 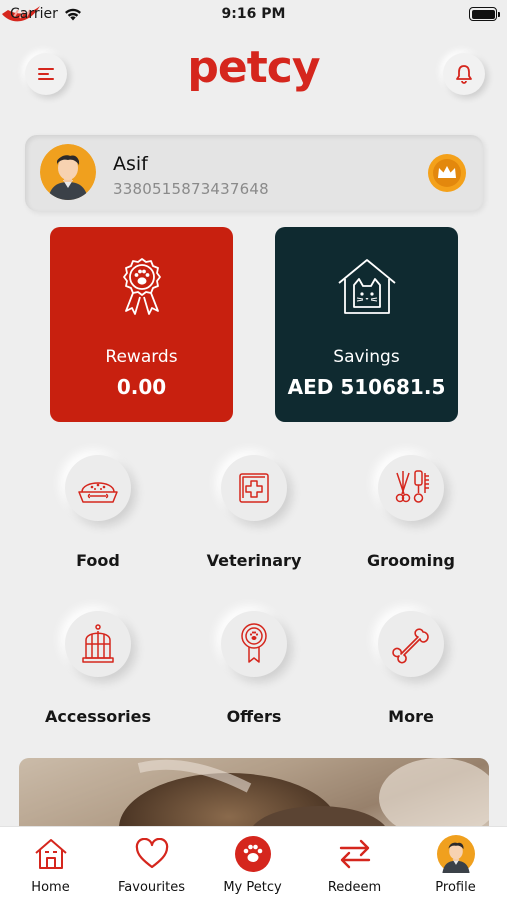 What do you see at coordinates (98, 560) in the screenshot?
I see `category-label: Food` at bounding box center [98, 560].